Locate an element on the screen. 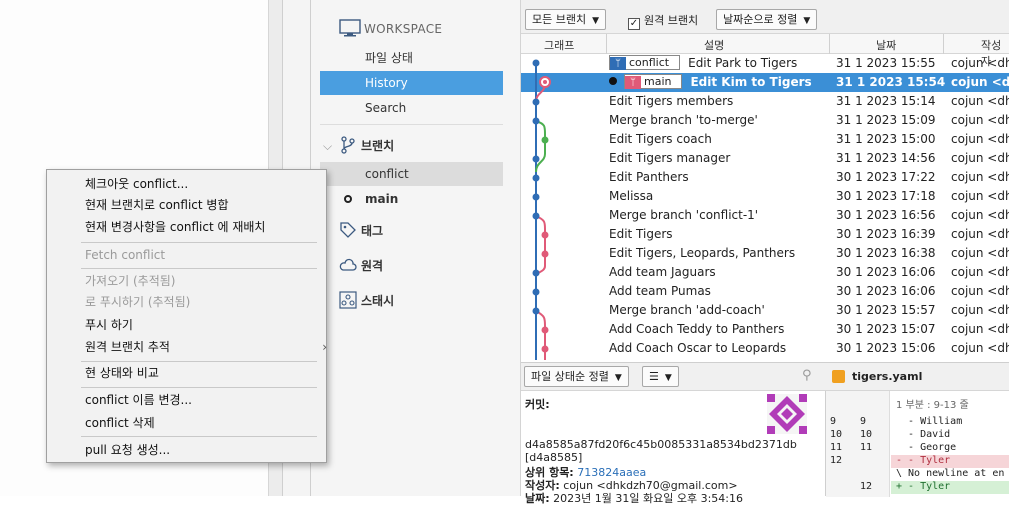 This screenshot has height=506, width=1009. menu-item-pull-tracked: 가져오기 (추적됨) is located at coordinates (130, 281).